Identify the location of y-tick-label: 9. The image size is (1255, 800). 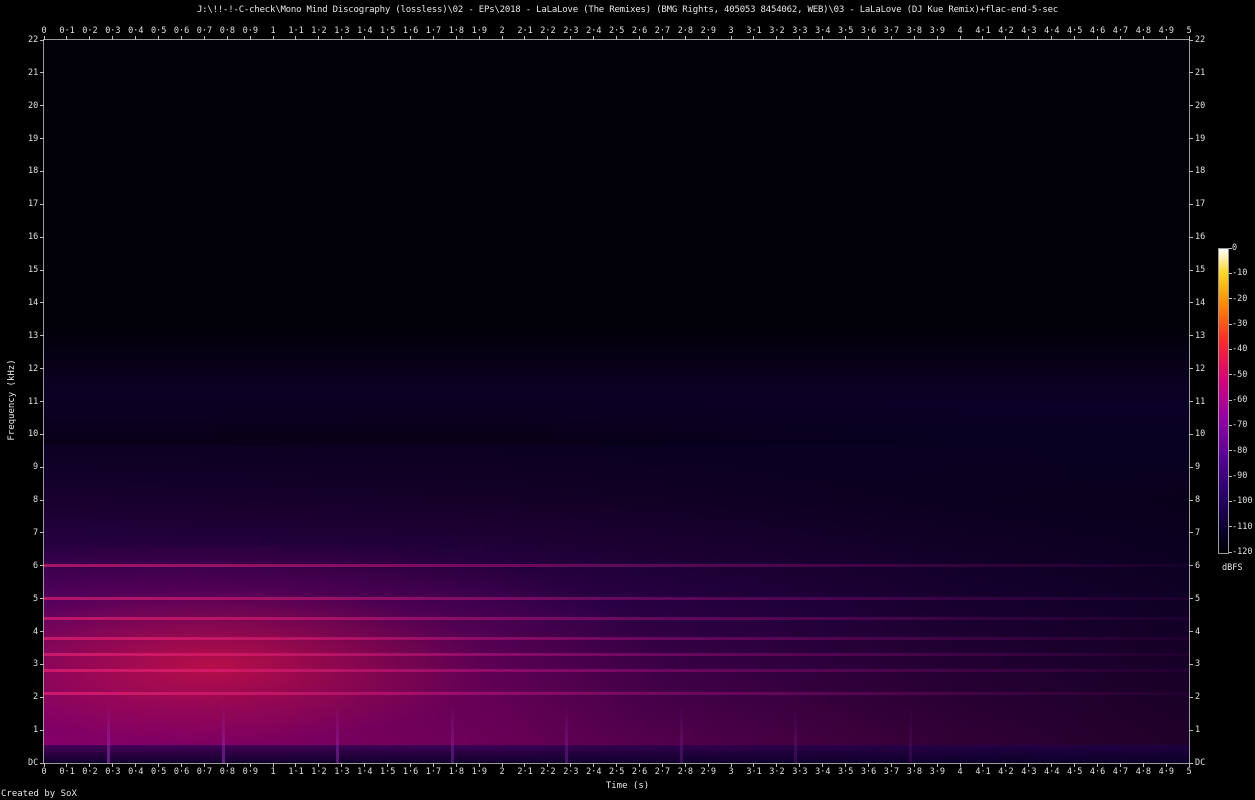
(36, 467).